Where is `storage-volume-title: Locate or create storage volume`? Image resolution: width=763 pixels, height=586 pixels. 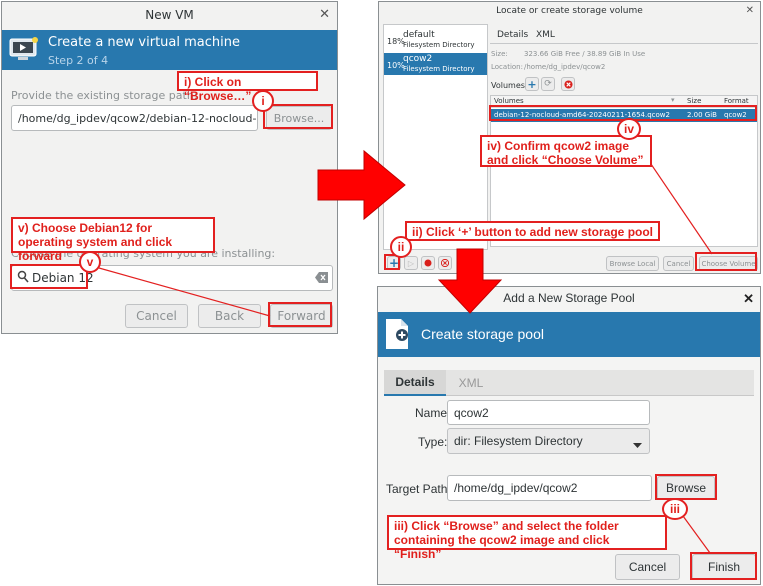 storage-volume-title: Locate or create storage volume is located at coordinates (569, 11).